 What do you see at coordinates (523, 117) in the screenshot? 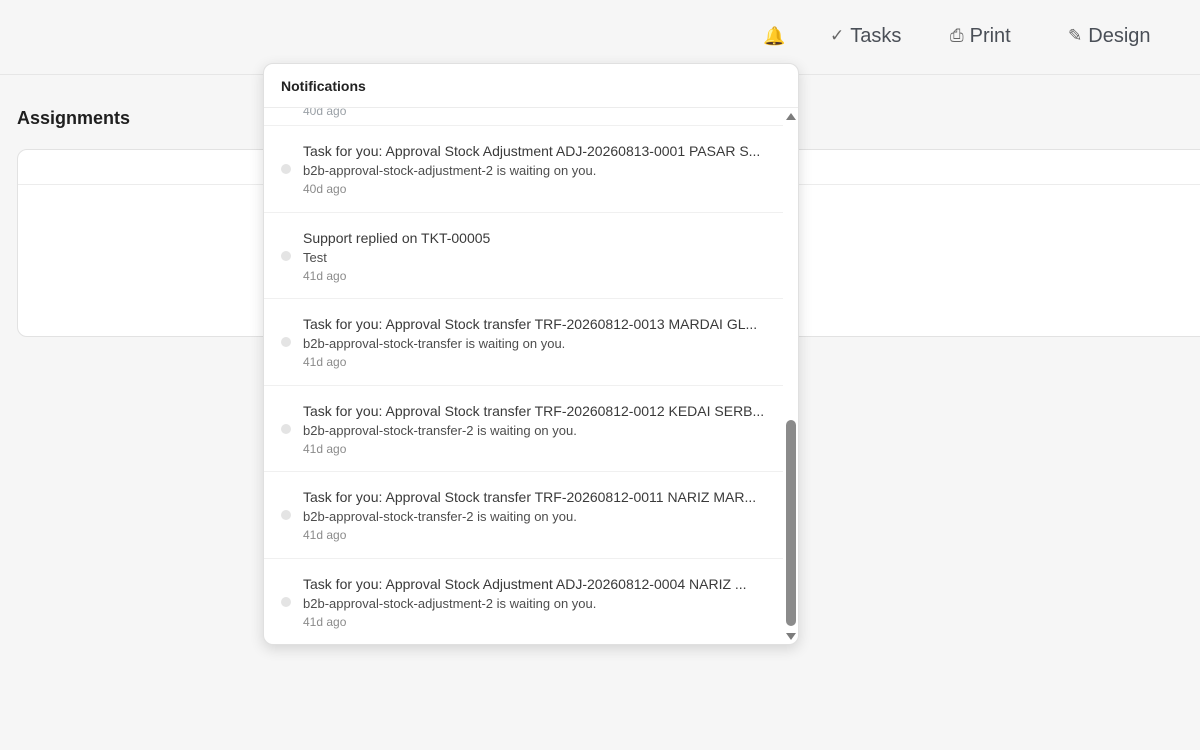
I see `list-item: 40d ago` at bounding box center [523, 117].